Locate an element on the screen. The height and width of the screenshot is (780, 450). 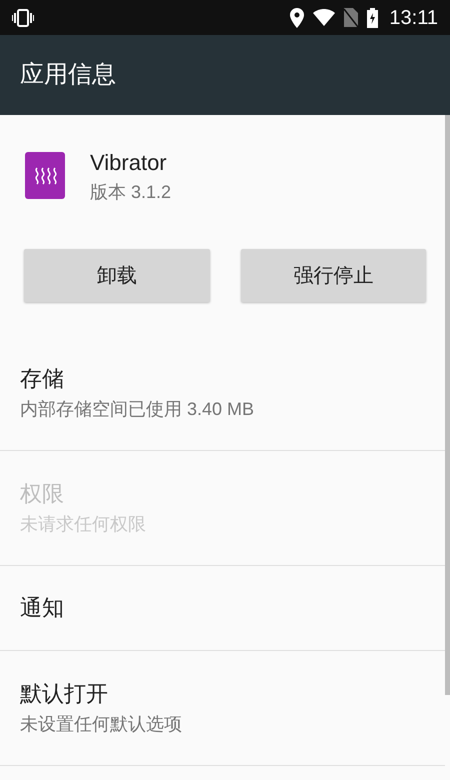
app-icon is located at coordinates (45, 175).